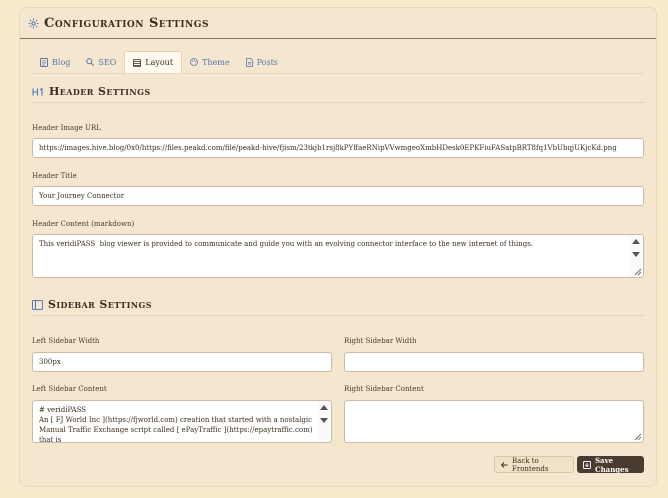 The image size is (668, 498). Describe the element at coordinates (249, 62) in the screenshot. I see `file-icon` at that location.